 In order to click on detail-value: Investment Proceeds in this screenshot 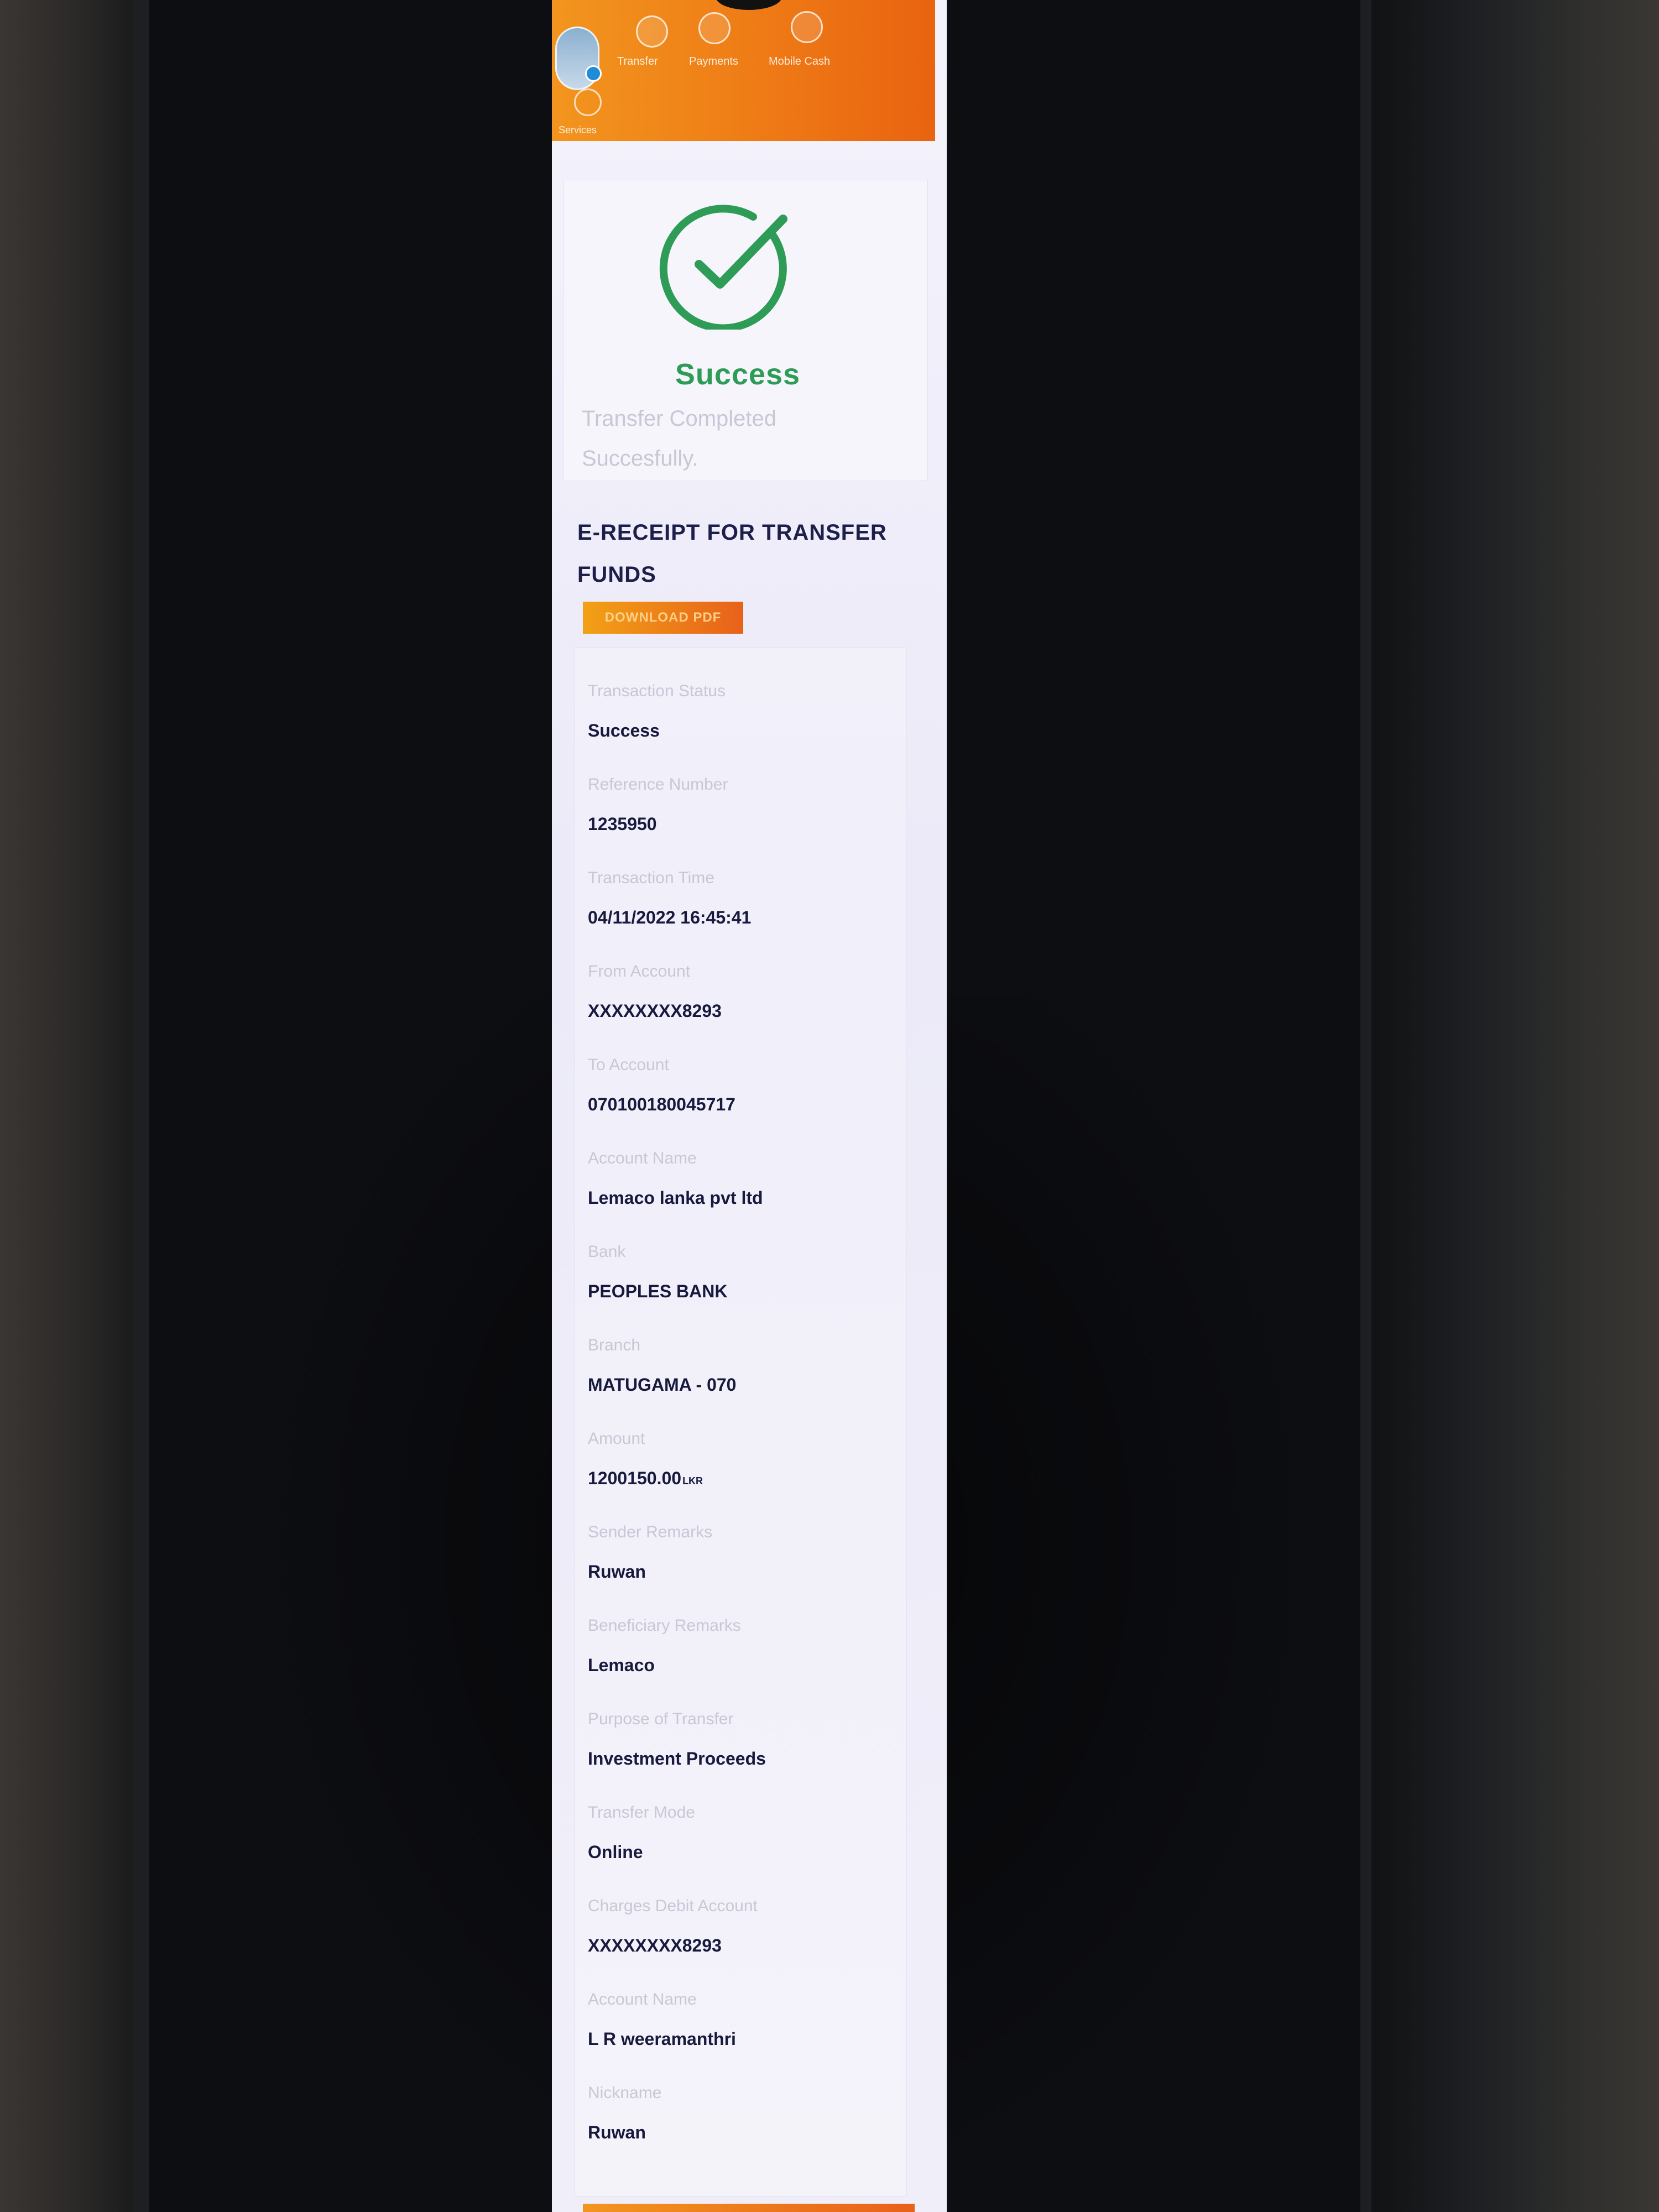, I will do `click(743, 1759)`.